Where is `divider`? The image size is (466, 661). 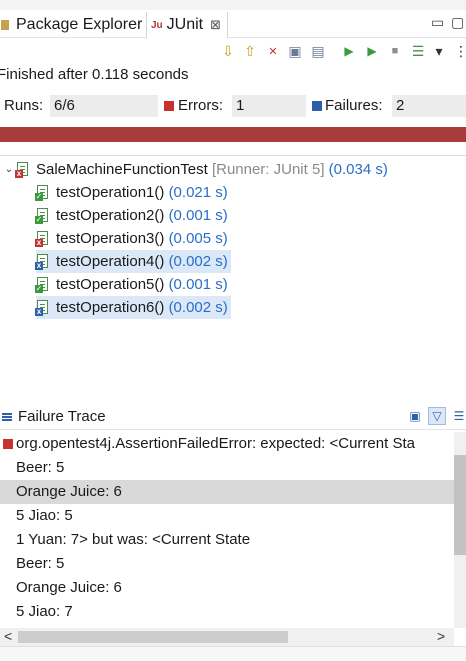 divider is located at coordinates (233, 155).